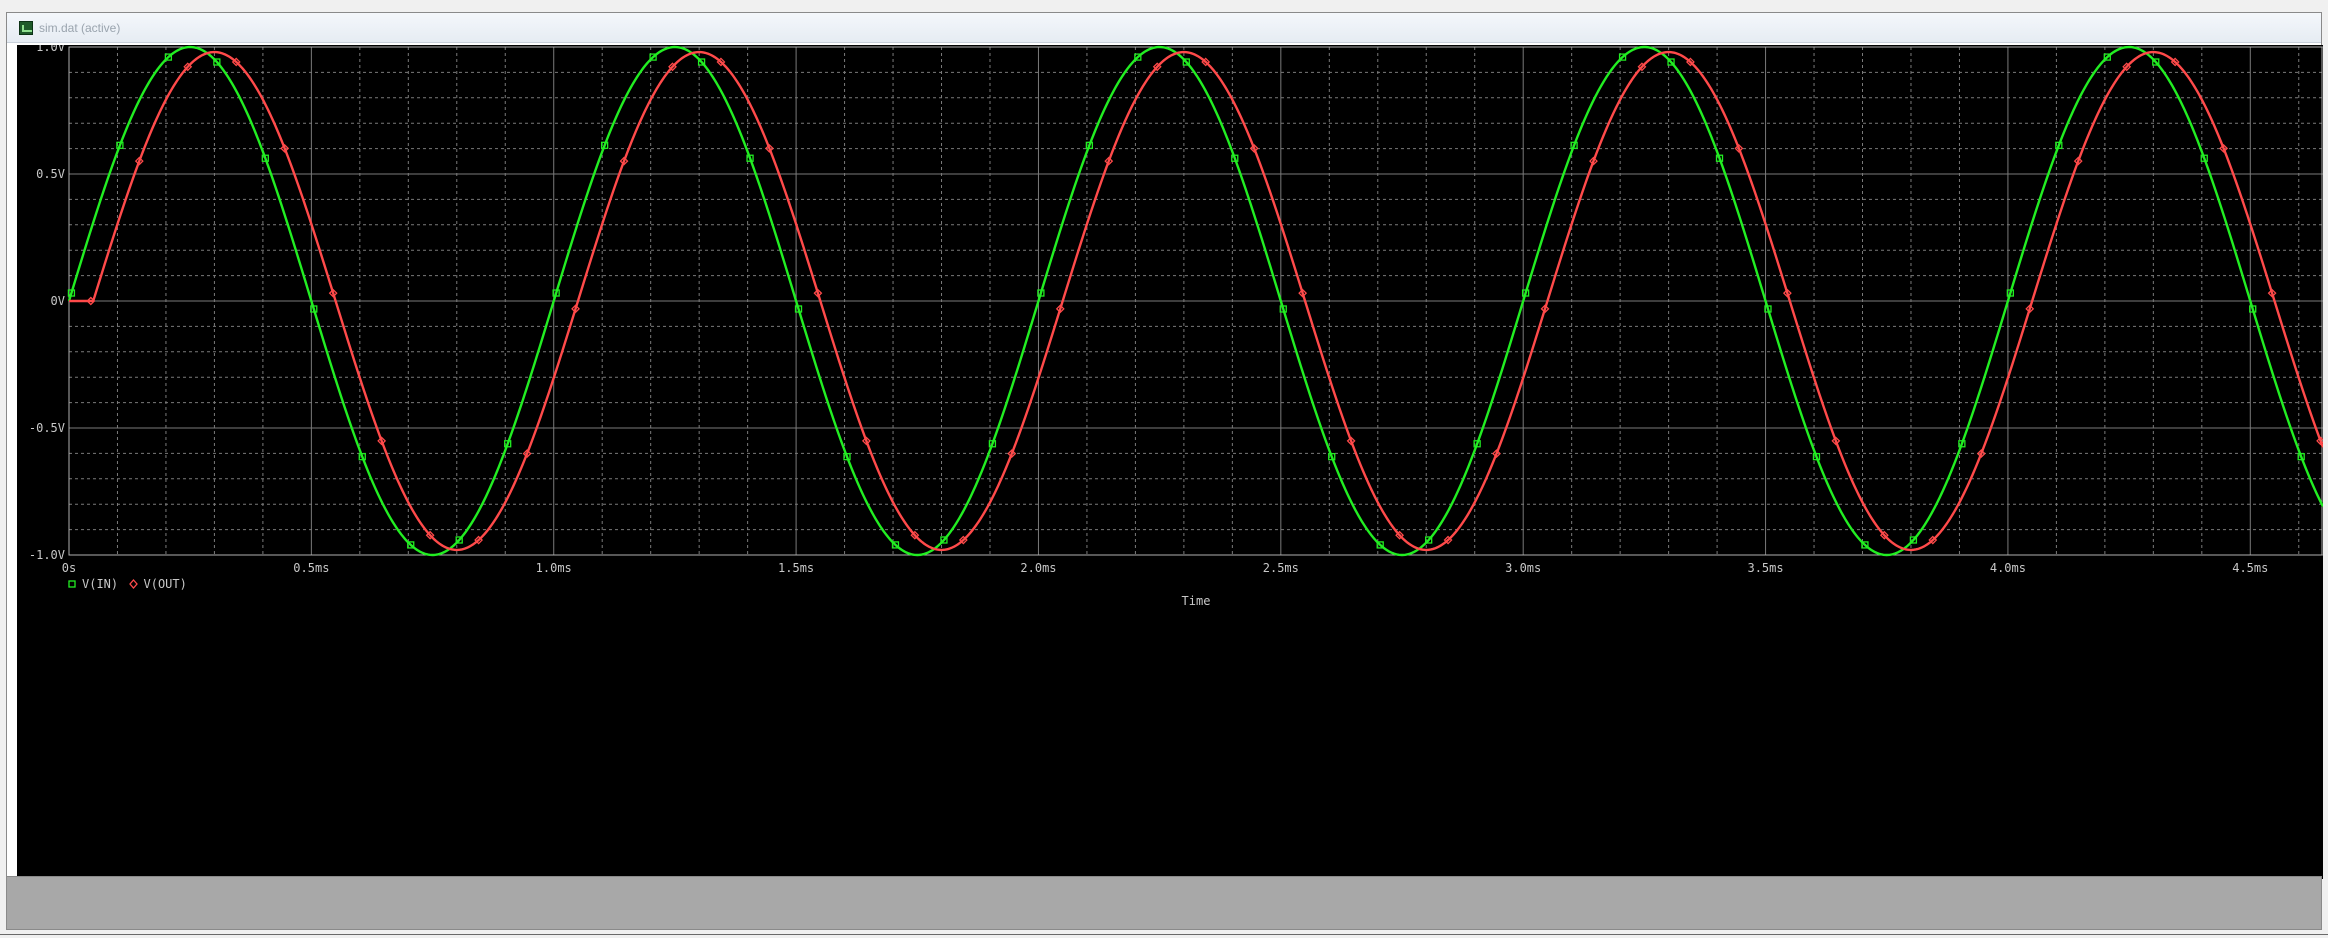 The image size is (2328, 938). Describe the element at coordinates (311, 568) in the screenshot. I see `x-tick-label: 0.5ms` at that location.